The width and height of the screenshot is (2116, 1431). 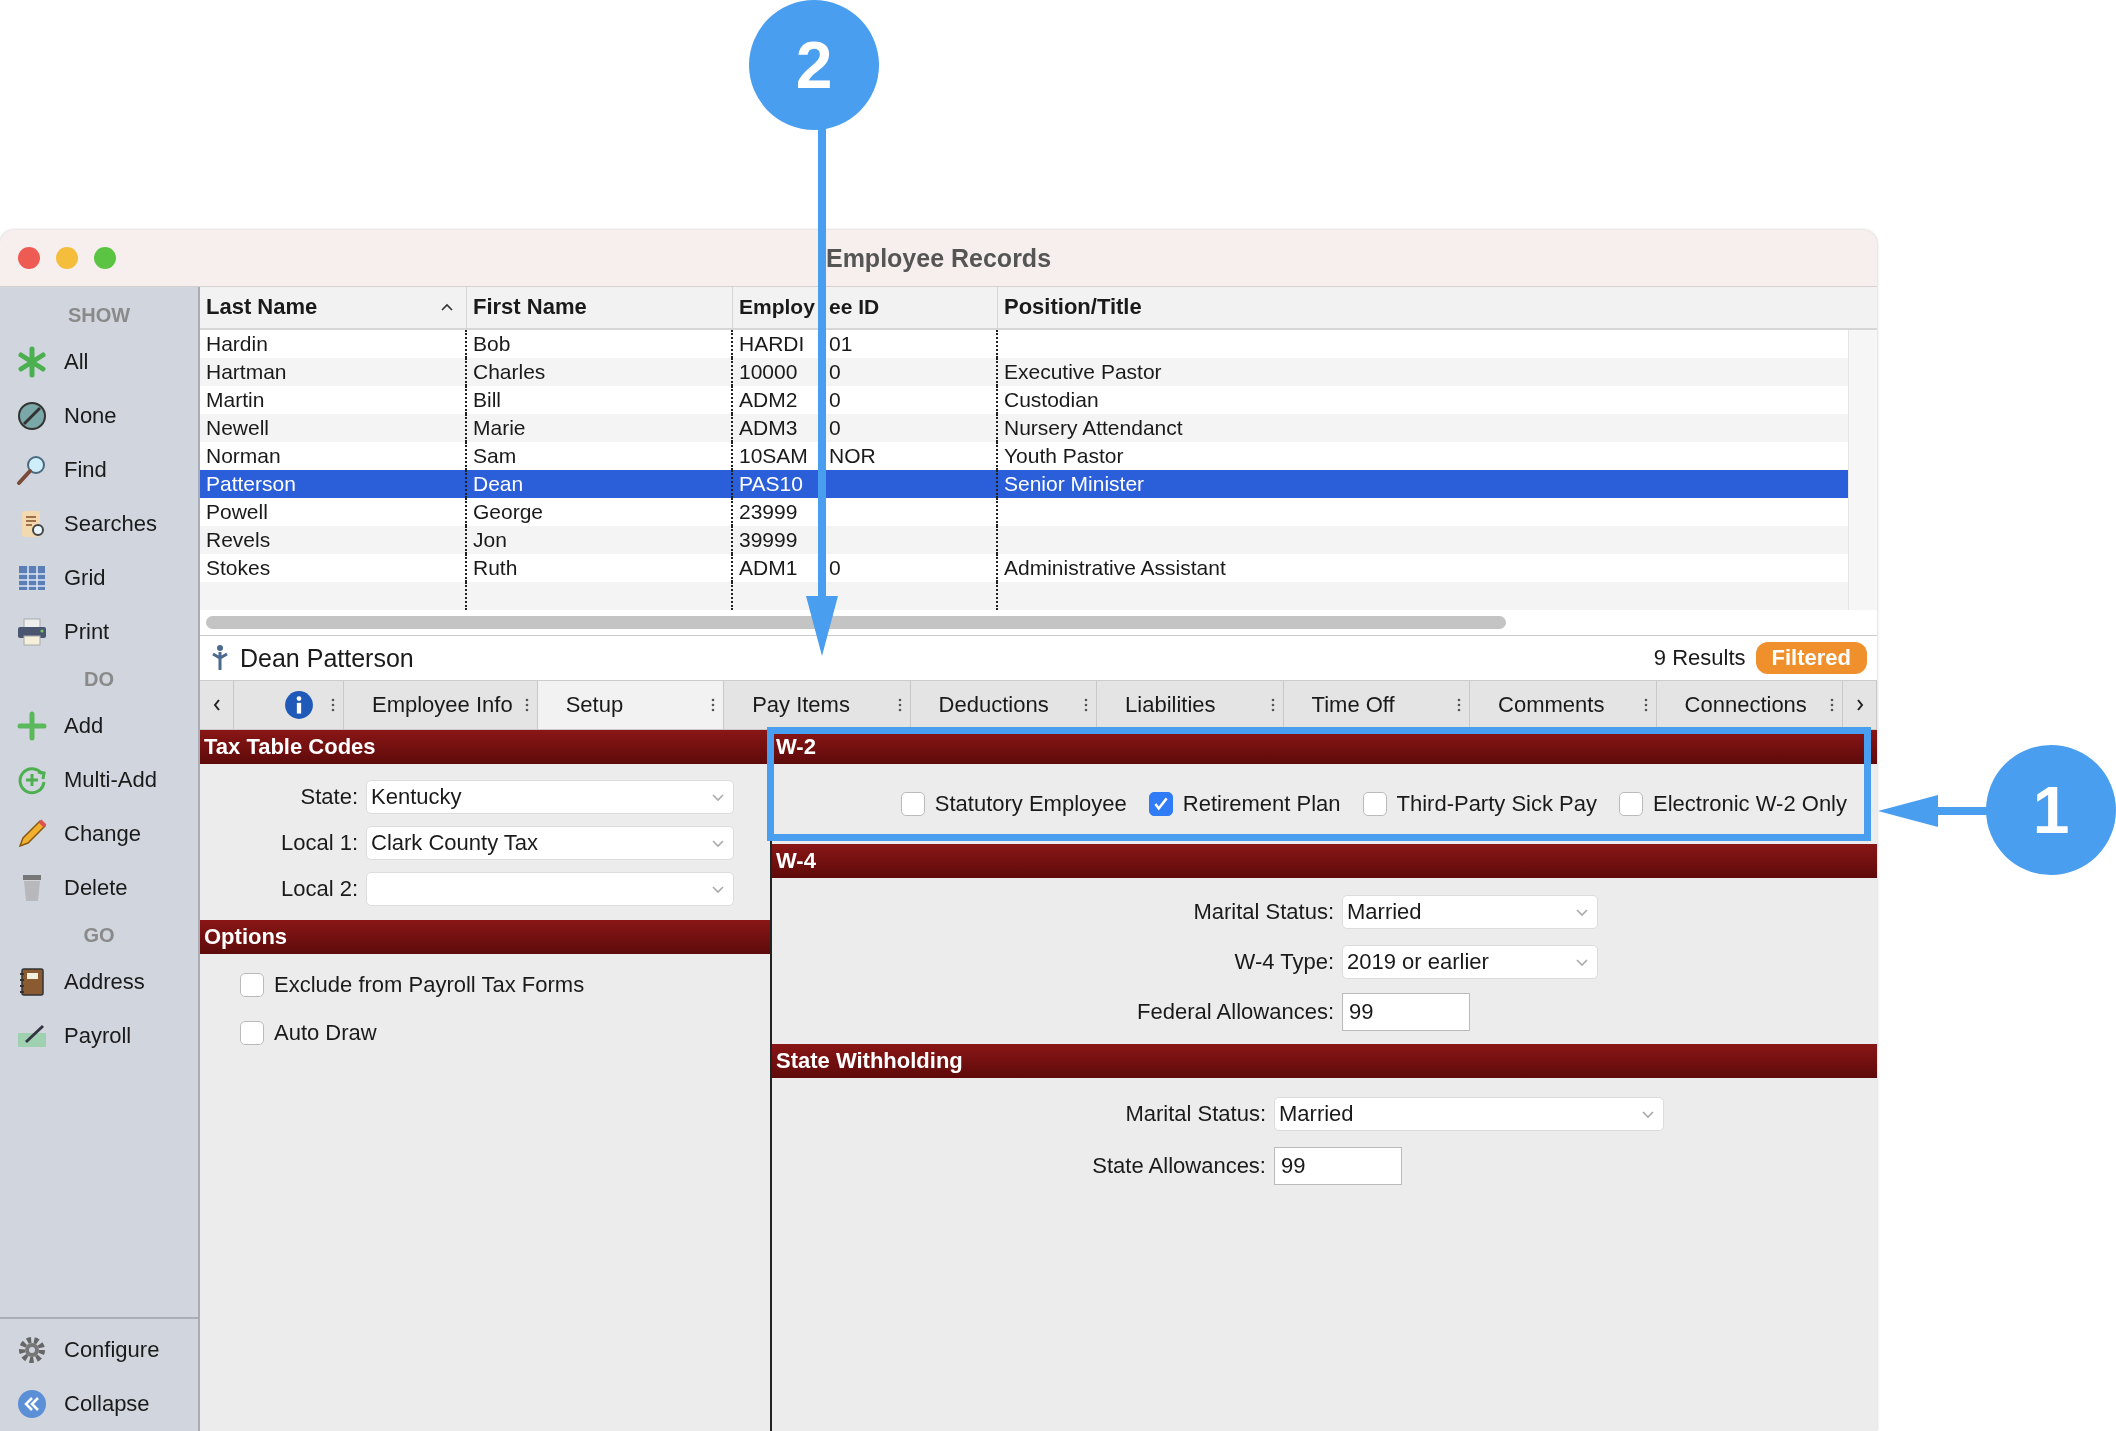 What do you see at coordinates (32, 1350) in the screenshot?
I see `gear-icon` at bounding box center [32, 1350].